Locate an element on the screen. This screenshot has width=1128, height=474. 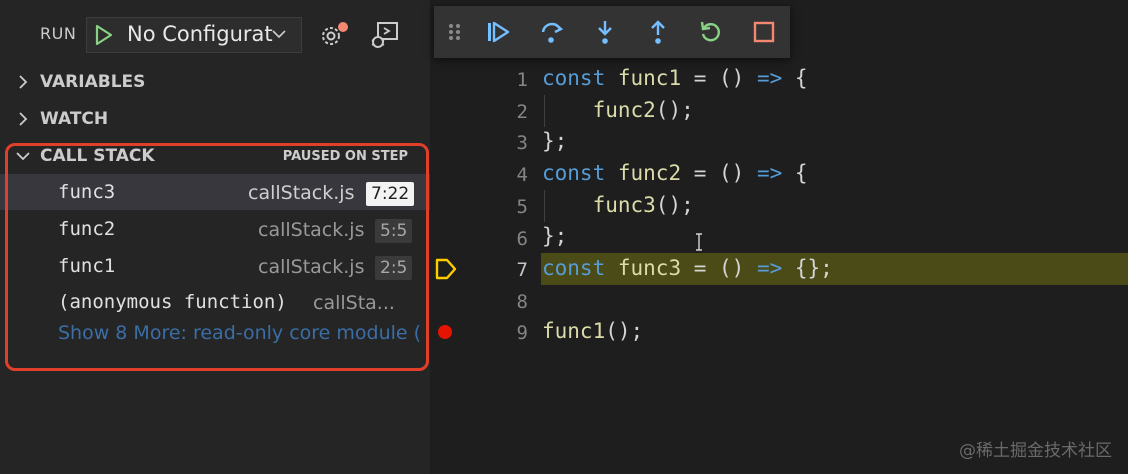
run-header: RUN No Configurat is located at coordinates (215, 32).